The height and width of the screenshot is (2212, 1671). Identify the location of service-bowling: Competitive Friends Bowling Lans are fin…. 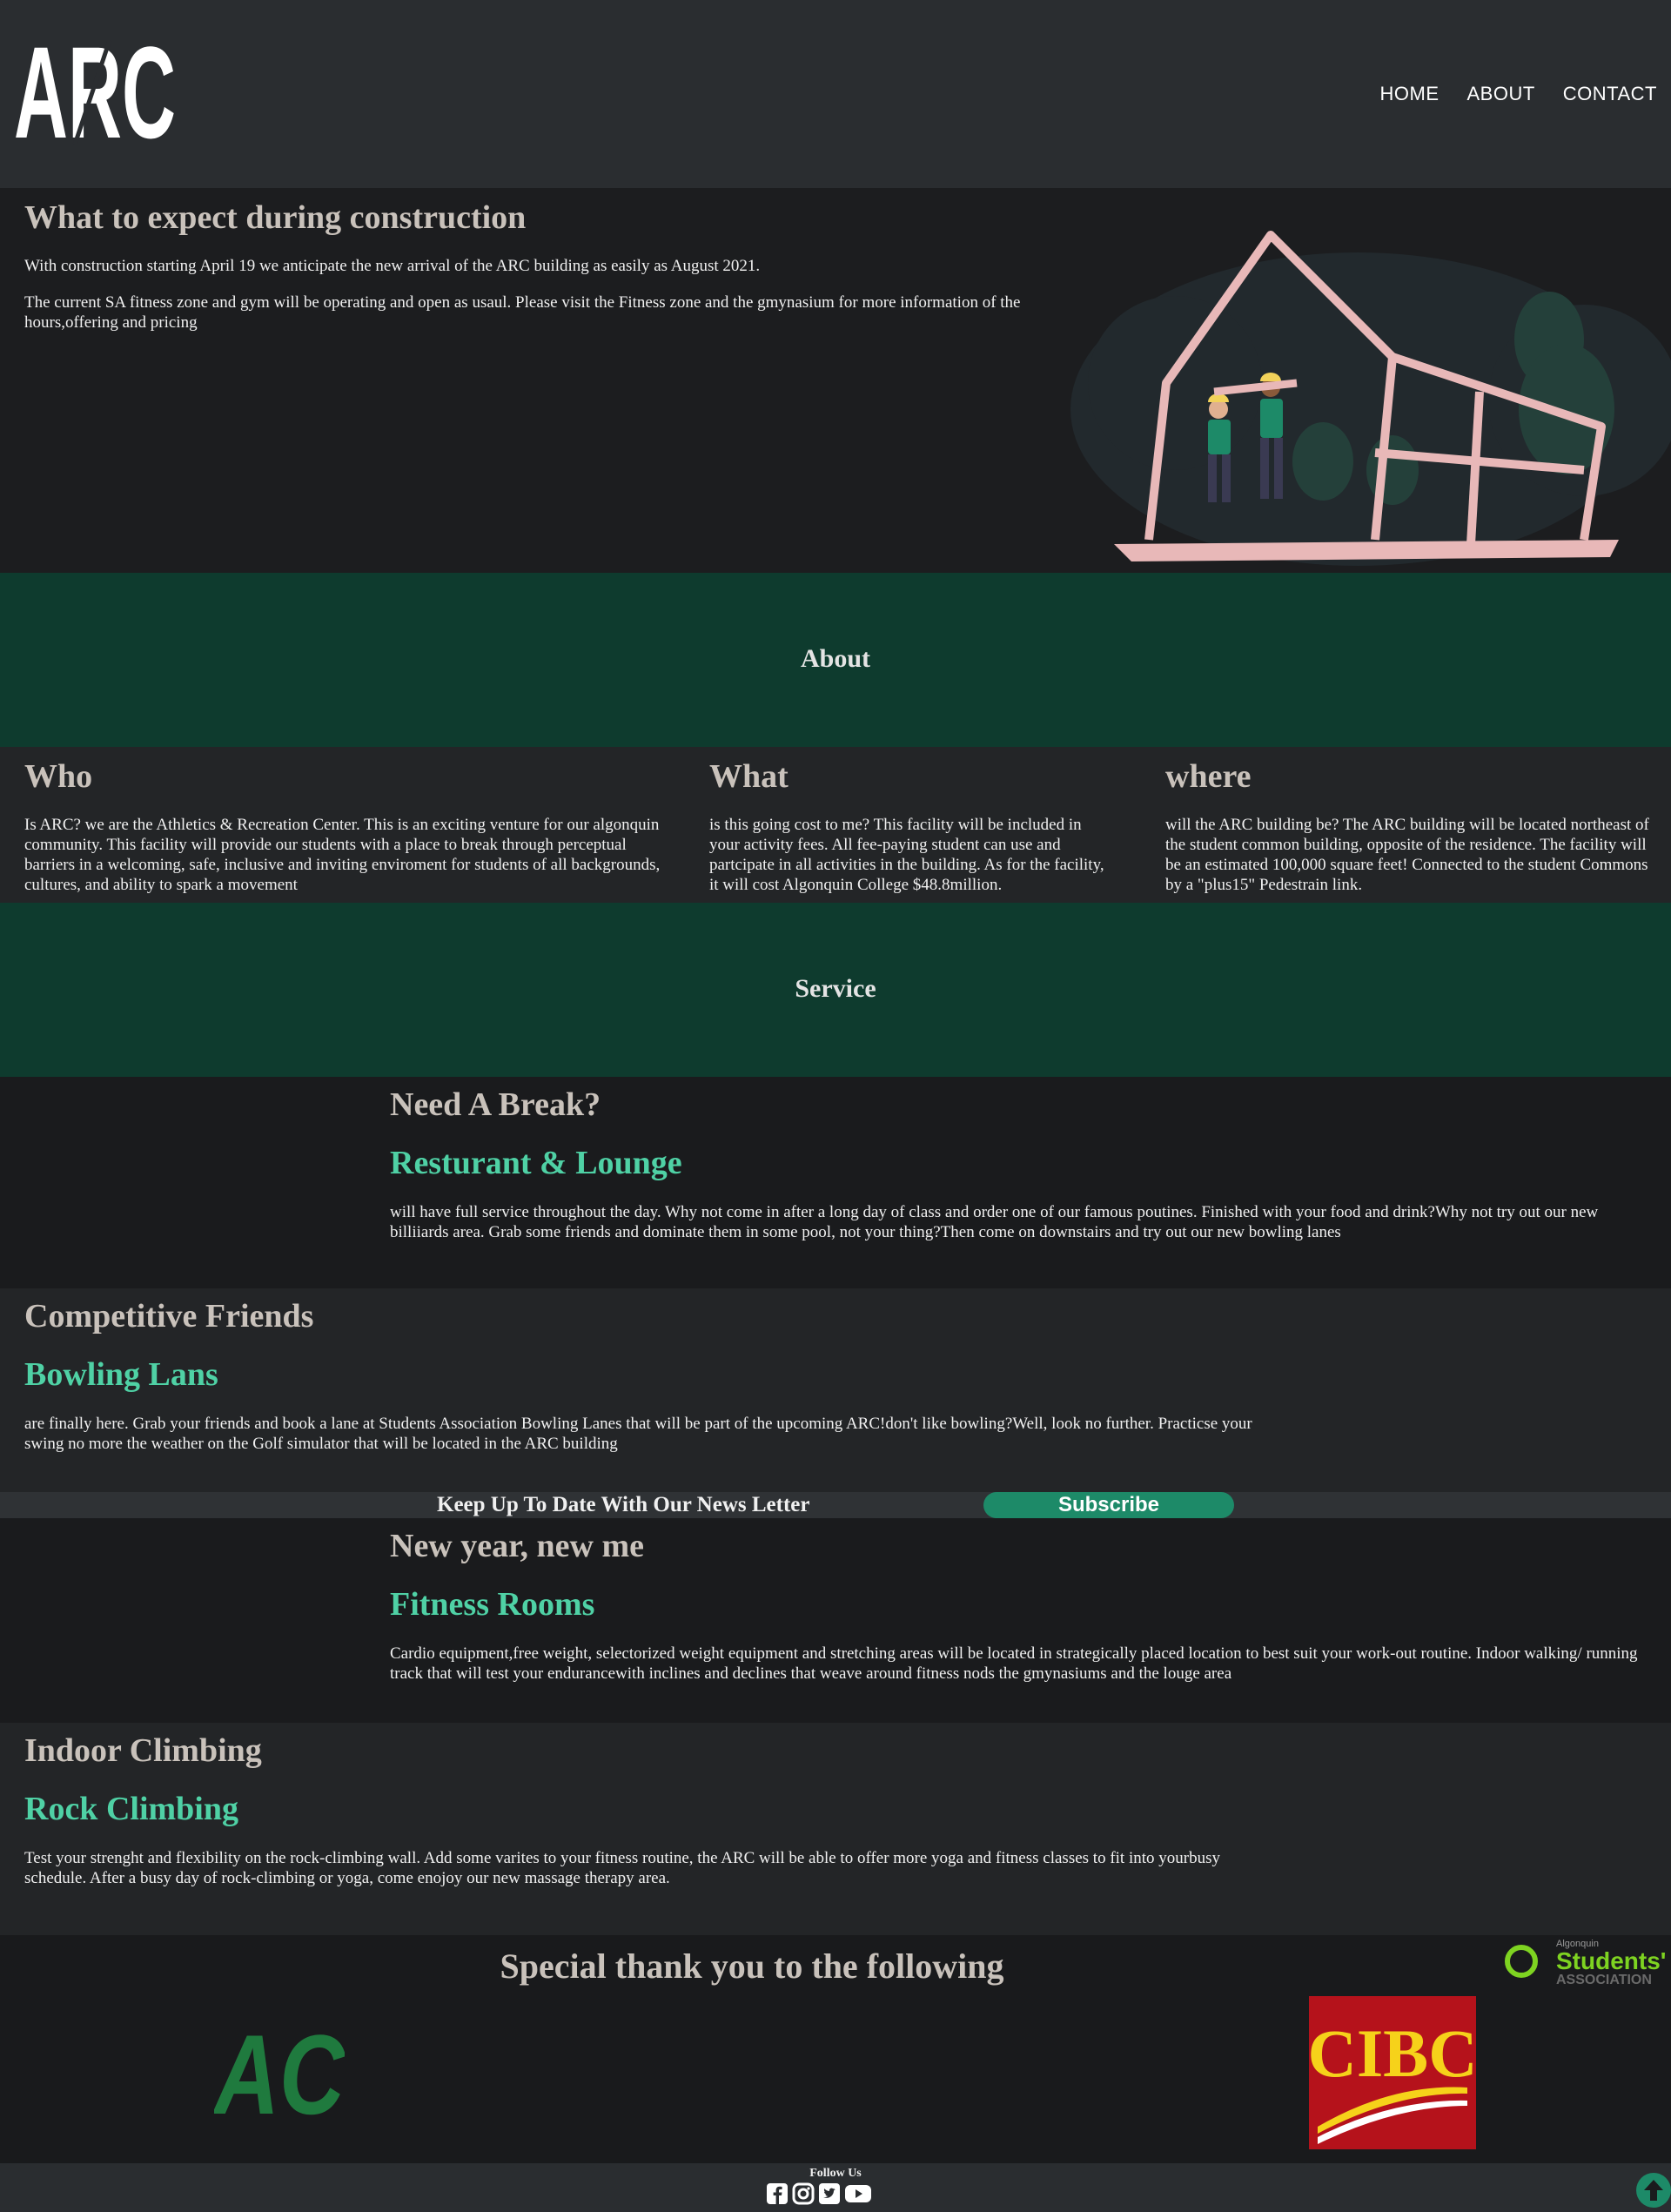
(835, 1390).